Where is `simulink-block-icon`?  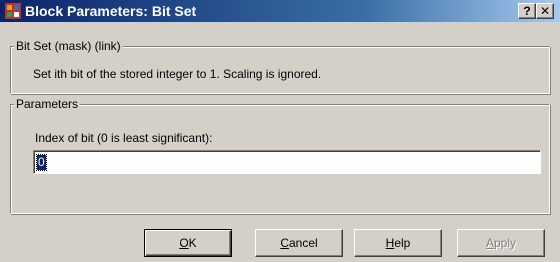 simulink-block-icon is located at coordinates (13, 11).